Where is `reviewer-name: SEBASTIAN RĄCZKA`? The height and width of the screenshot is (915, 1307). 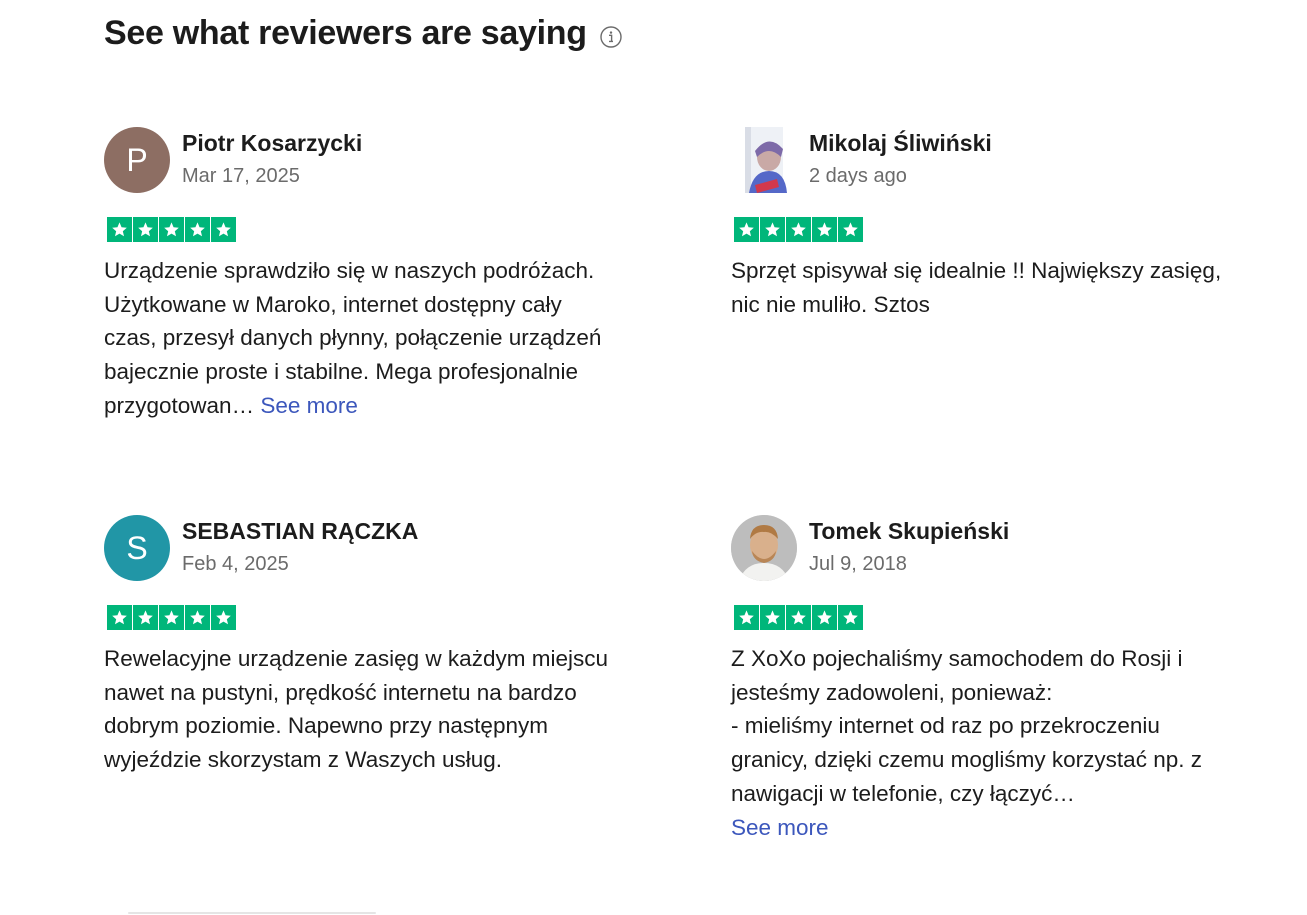 reviewer-name: SEBASTIAN RĄCZKA is located at coordinates (300, 531).